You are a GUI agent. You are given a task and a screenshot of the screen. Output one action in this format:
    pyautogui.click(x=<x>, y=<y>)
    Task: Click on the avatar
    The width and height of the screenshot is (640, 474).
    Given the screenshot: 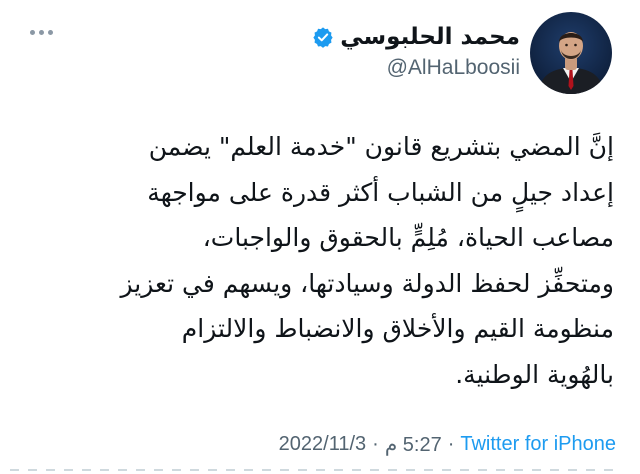 What is the action you would take?
    pyautogui.click(x=571, y=53)
    